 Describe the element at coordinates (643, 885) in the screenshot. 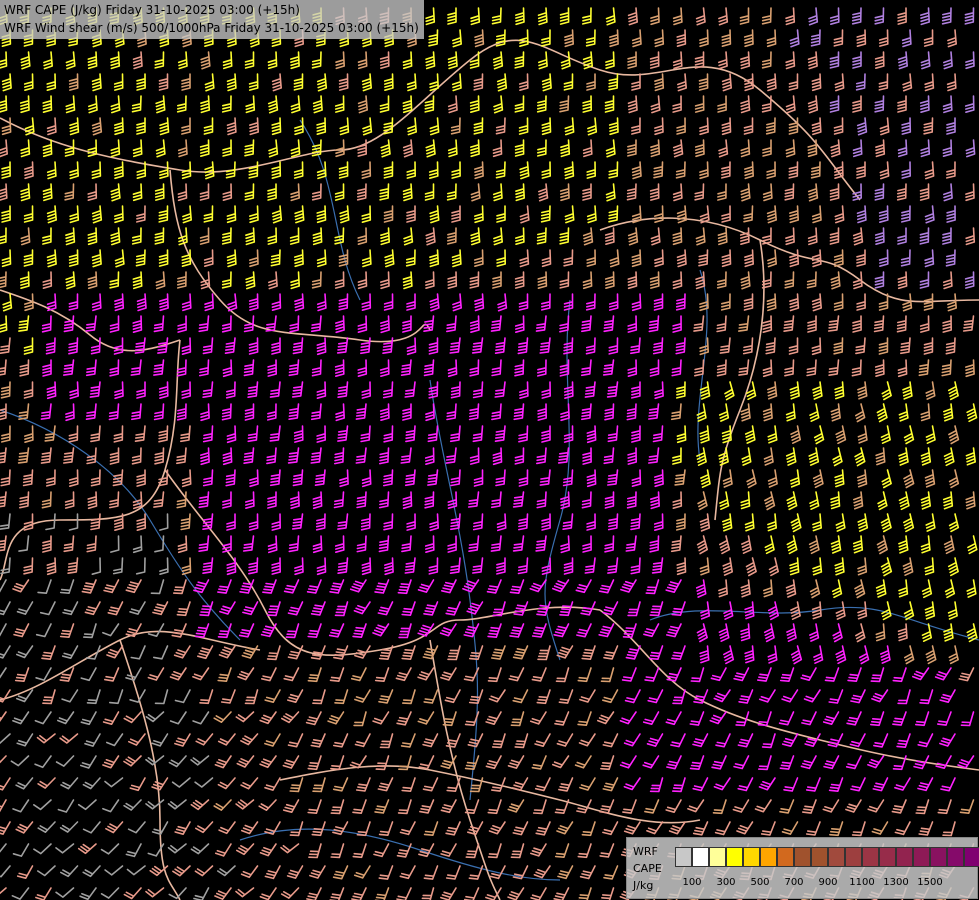

I see `legend-unit: J/kg` at that location.